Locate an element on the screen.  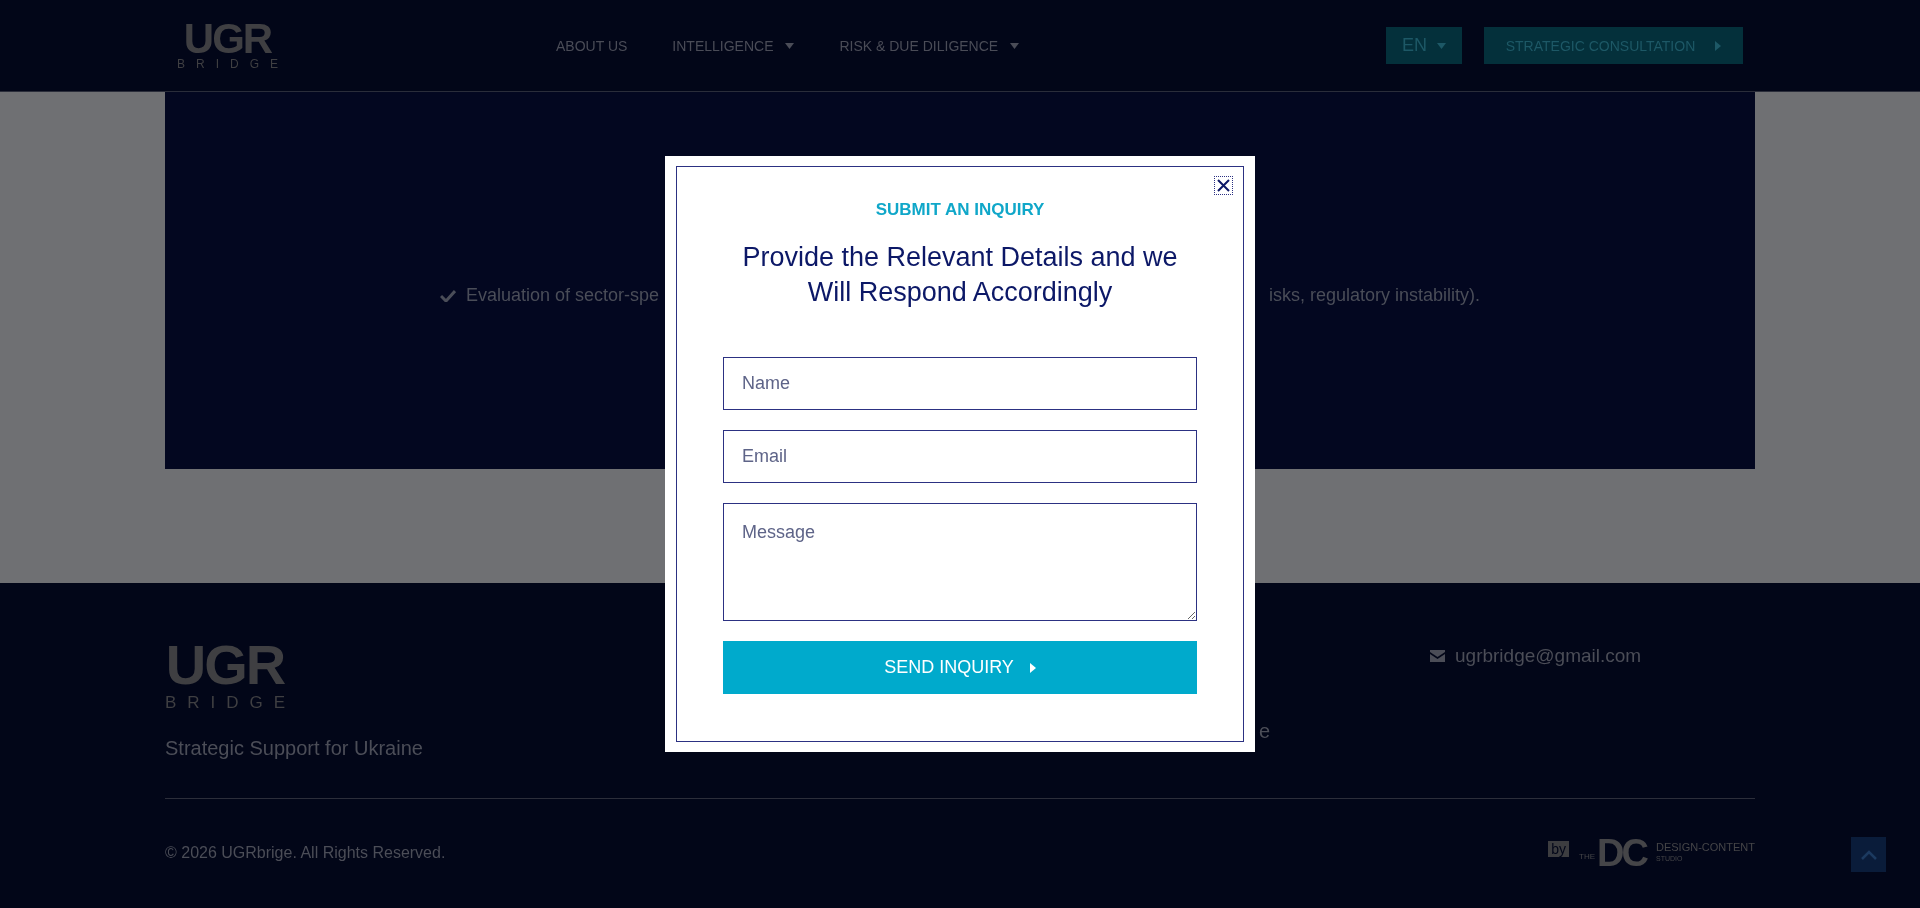
credit-by: by is located at coordinates (1559, 849).